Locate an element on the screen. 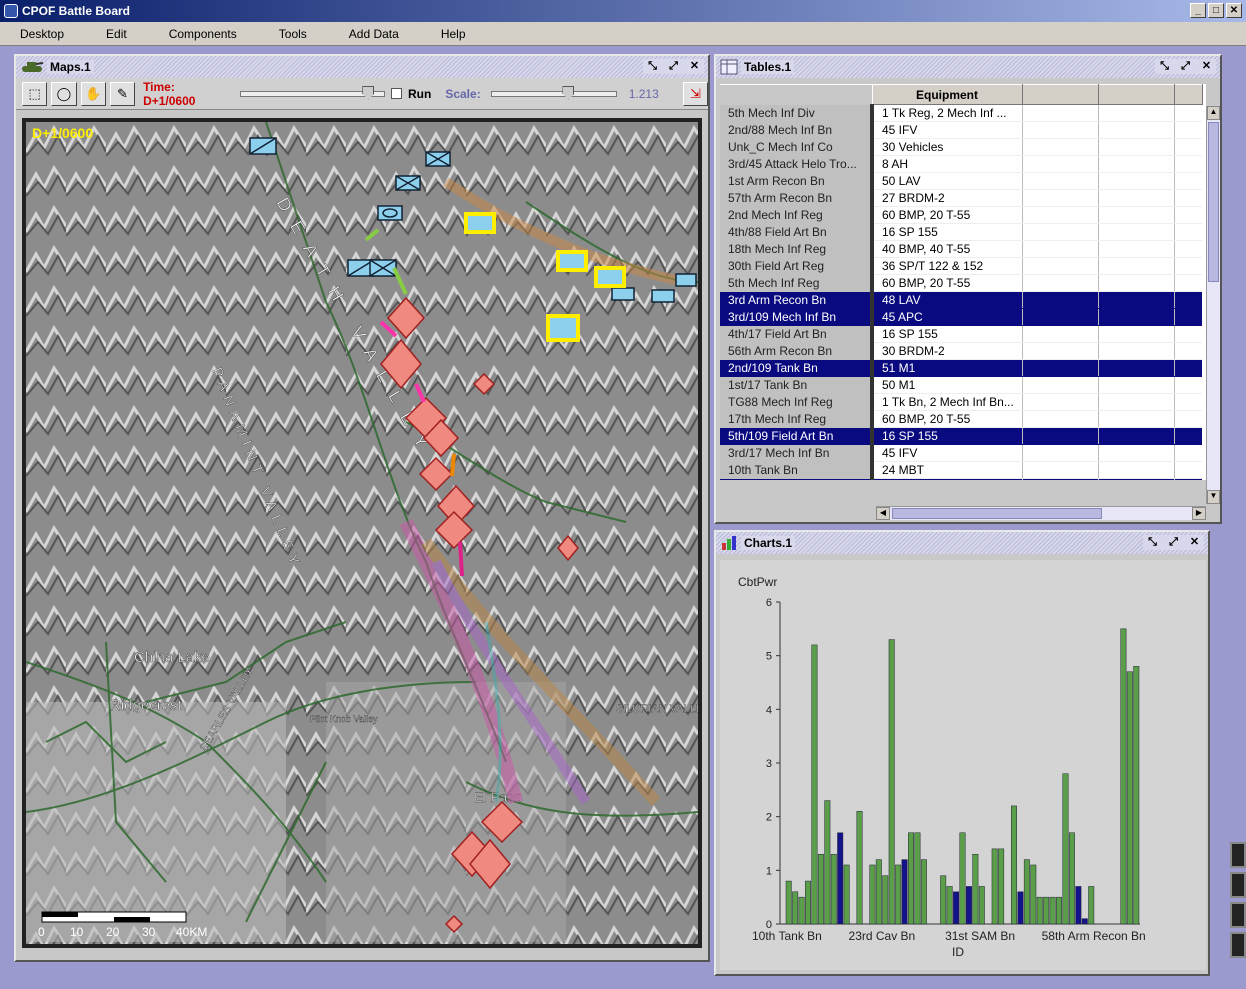  row-header-unit: 3rd/109 Mech Inf Bn is located at coordinates (797, 317).